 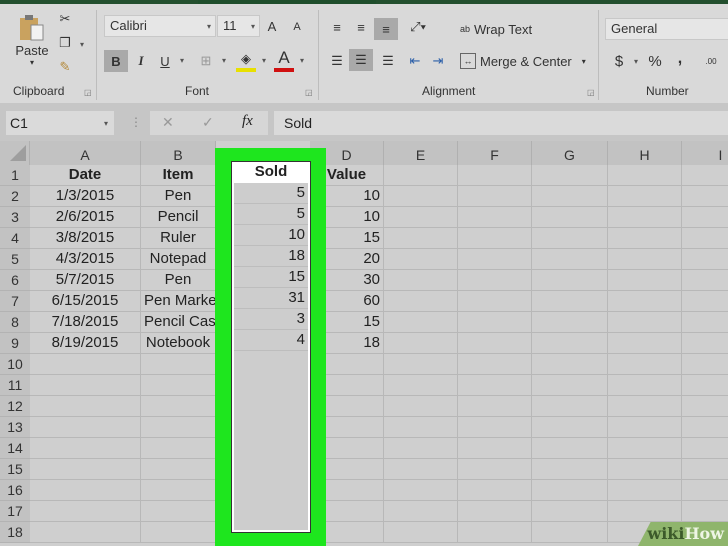 What do you see at coordinates (15, 364) in the screenshot?
I see `row-header: 10` at bounding box center [15, 364].